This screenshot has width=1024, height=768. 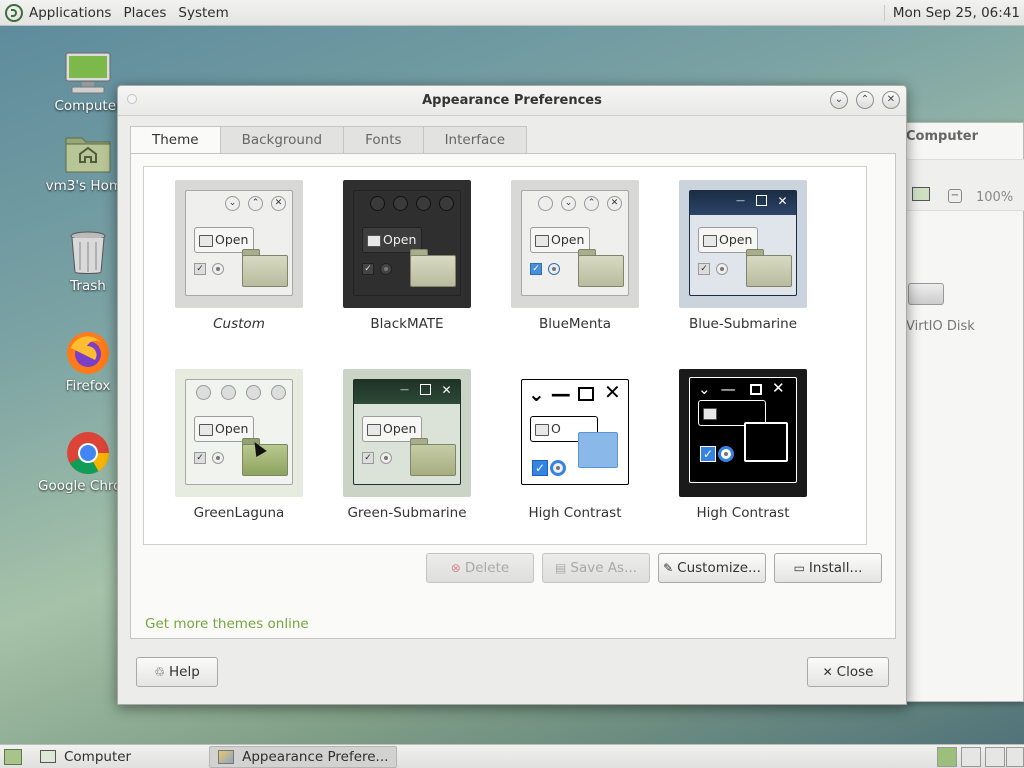 What do you see at coordinates (384, 140) in the screenshot?
I see `tab-fonts: Fonts` at bounding box center [384, 140].